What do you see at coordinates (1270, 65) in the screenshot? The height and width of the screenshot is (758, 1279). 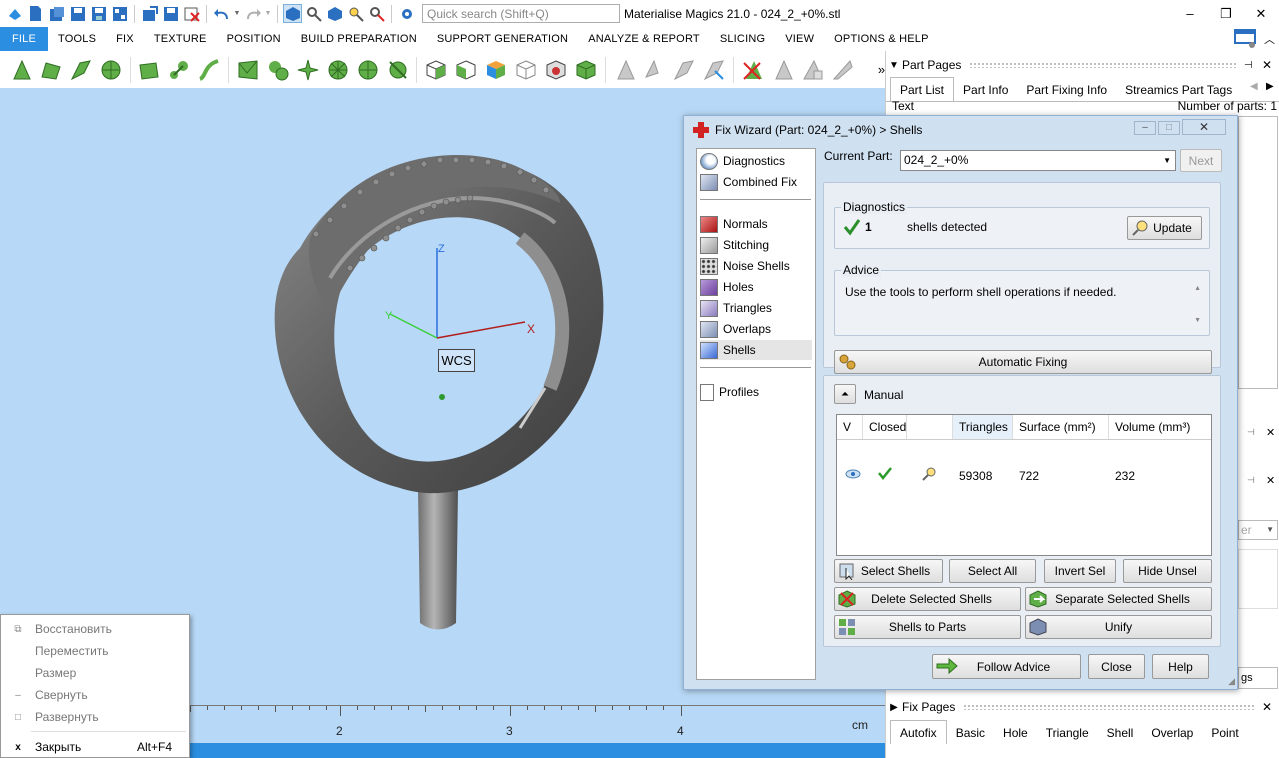 I see `panel-close-icon: ✕` at bounding box center [1270, 65].